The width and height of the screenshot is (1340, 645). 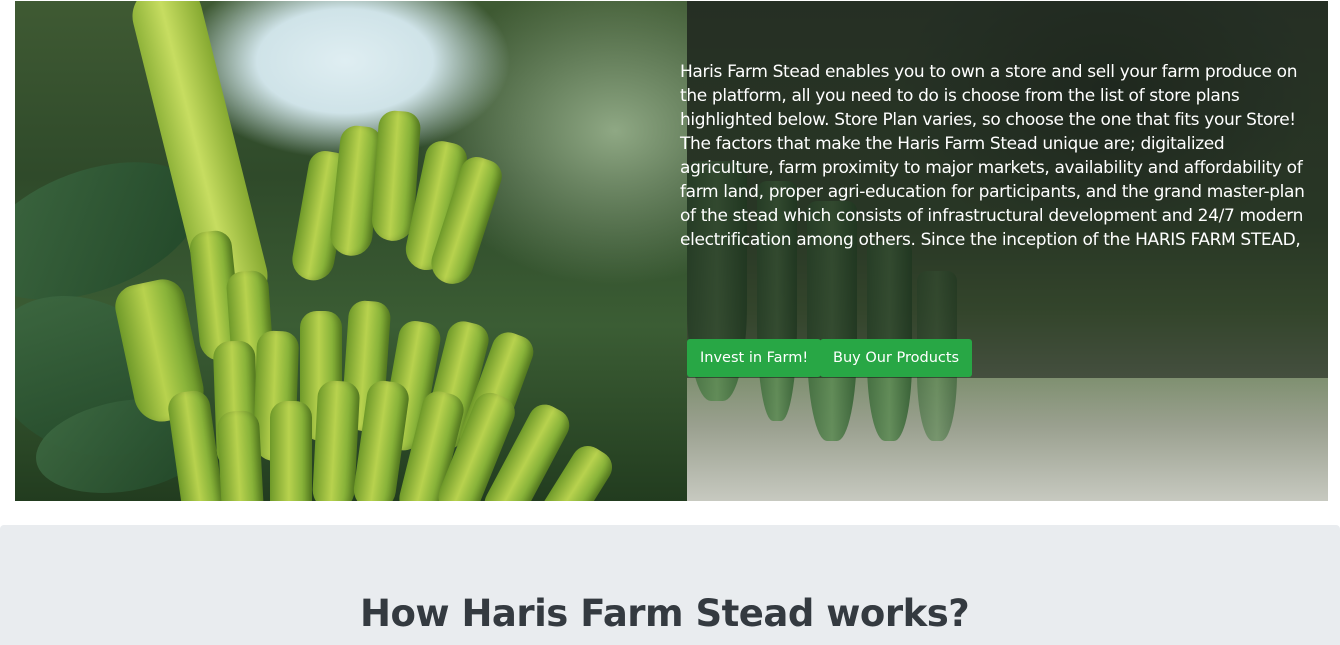 What do you see at coordinates (665, 613) in the screenshot?
I see `how-it-works-heading: How Haris Farm Stead works?` at bounding box center [665, 613].